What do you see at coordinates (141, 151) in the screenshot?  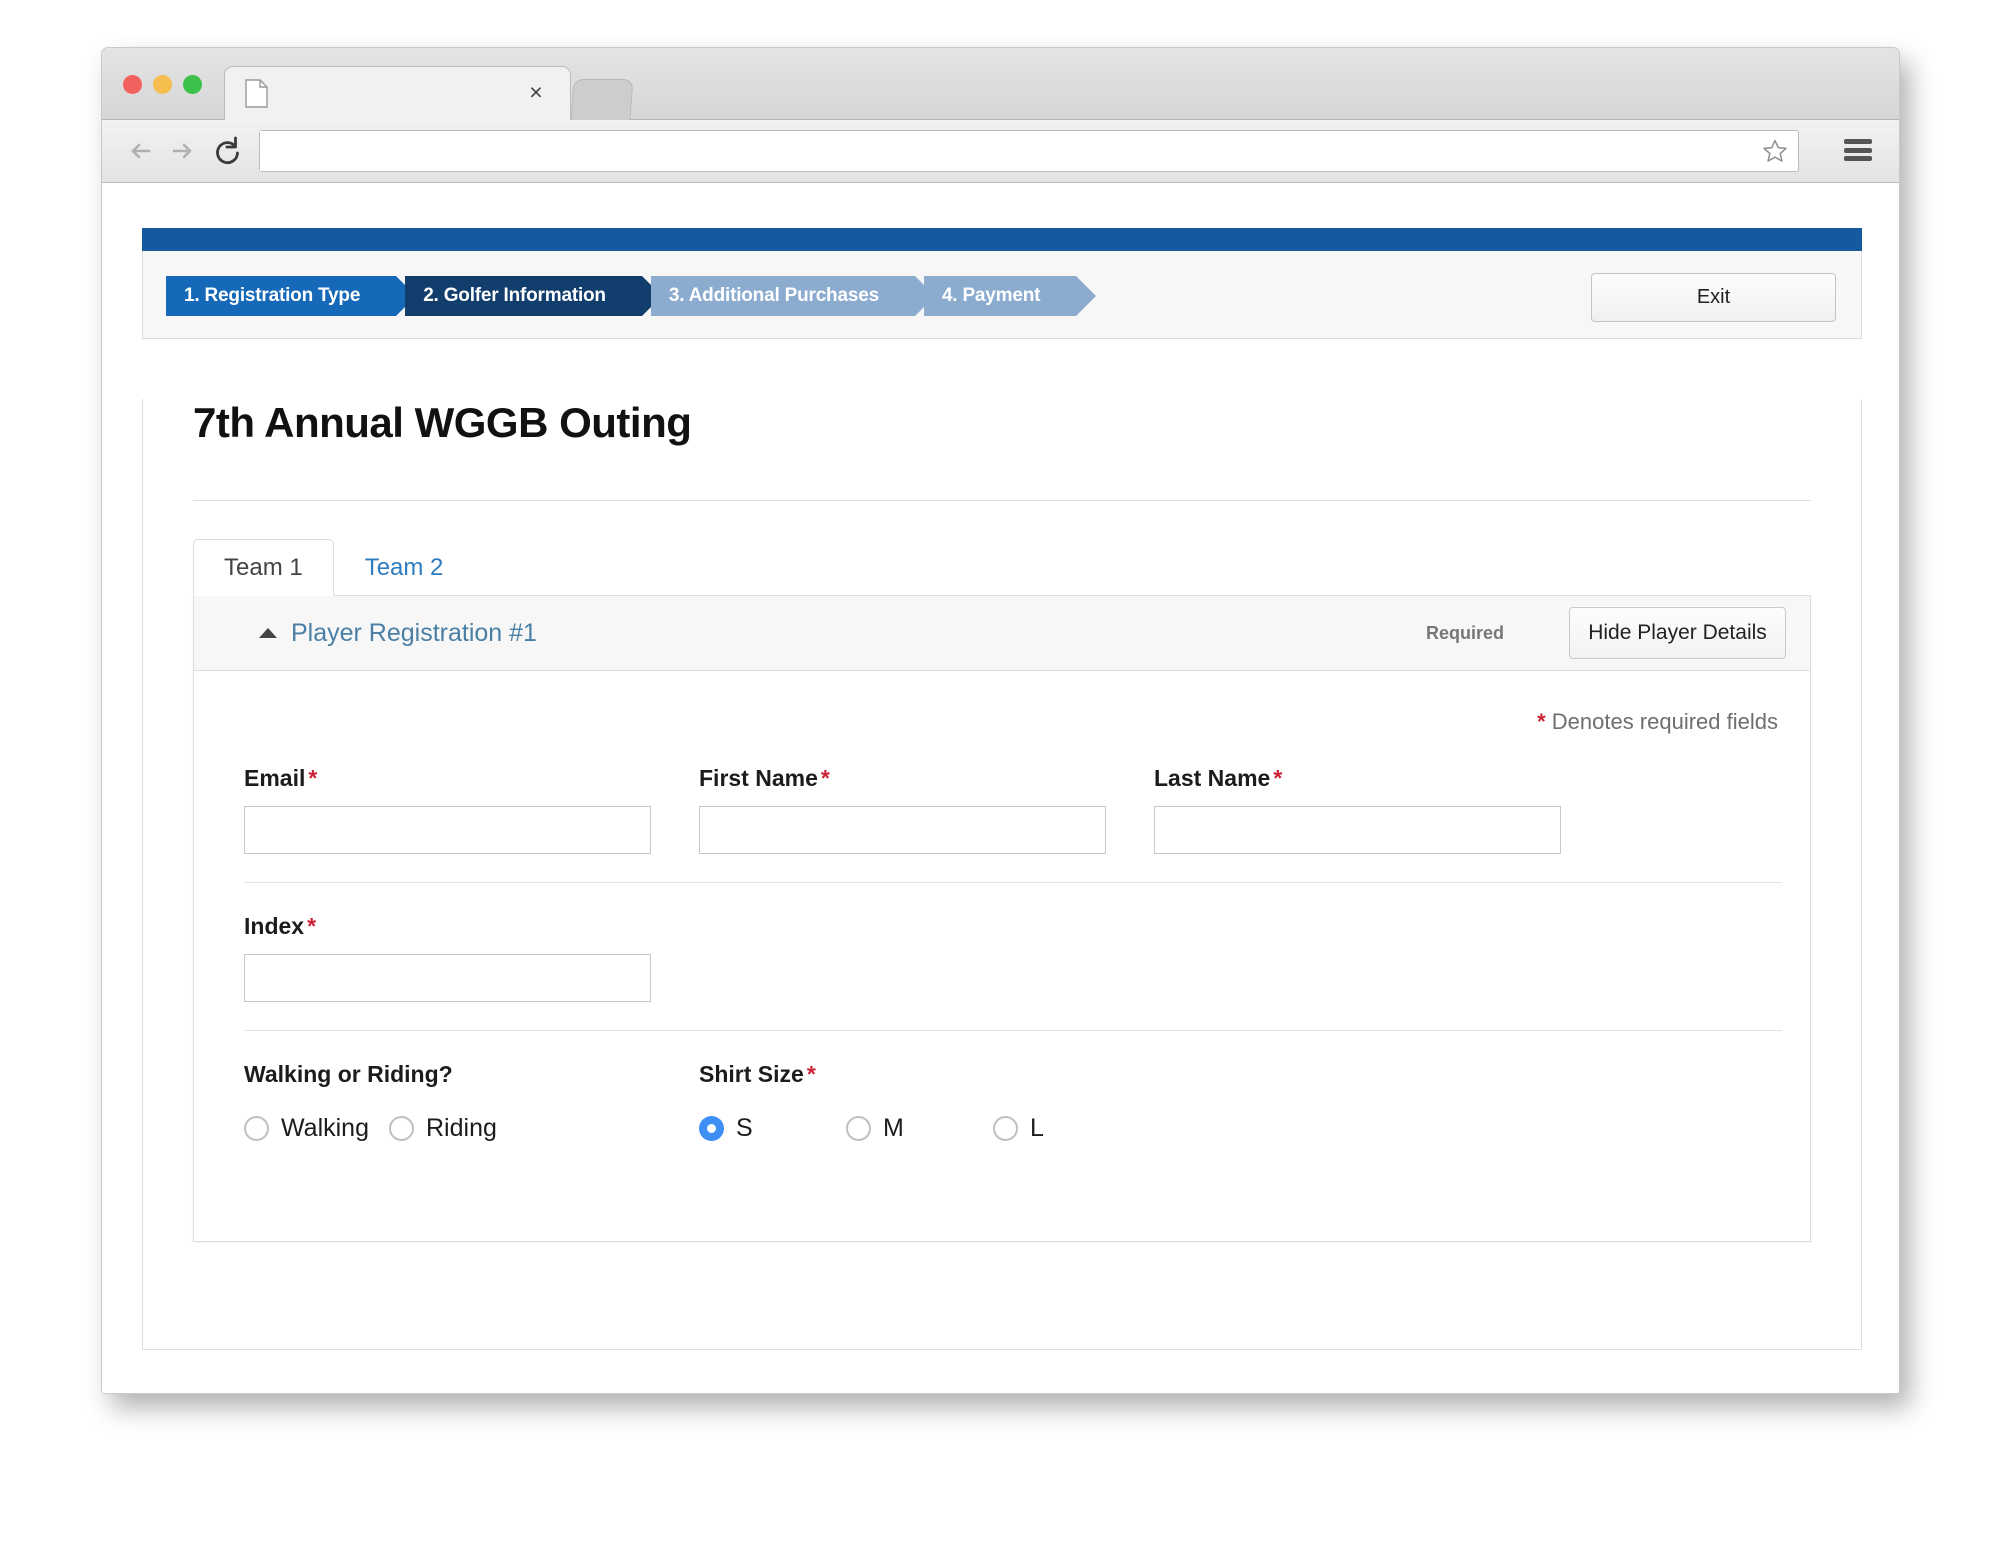 I see `back-arrow-icon` at bounding box center [141, 151].